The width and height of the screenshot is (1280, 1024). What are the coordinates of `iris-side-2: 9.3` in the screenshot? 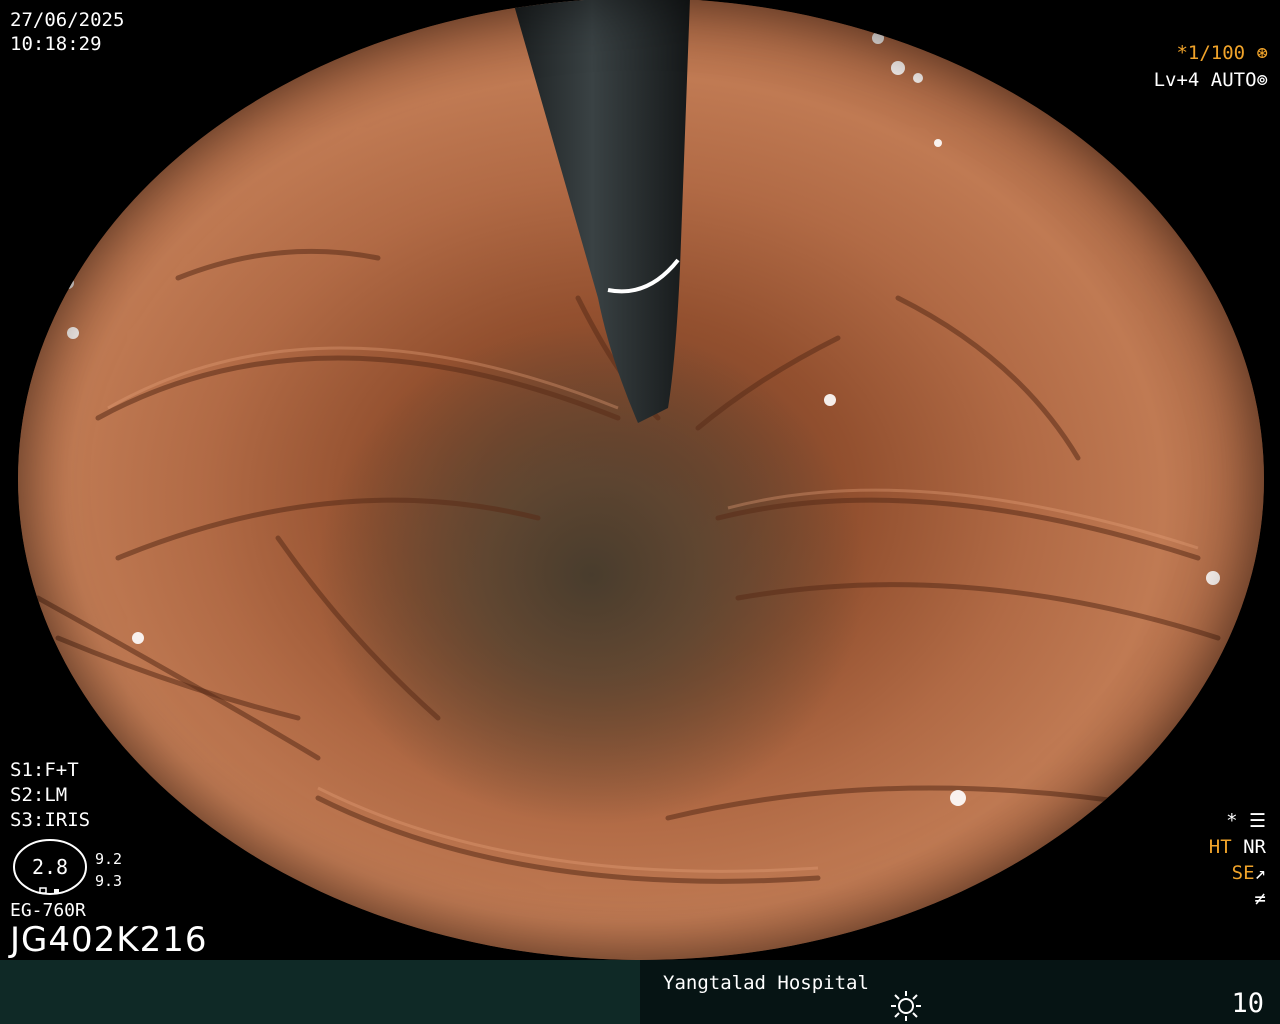 It's located at (109, 881).